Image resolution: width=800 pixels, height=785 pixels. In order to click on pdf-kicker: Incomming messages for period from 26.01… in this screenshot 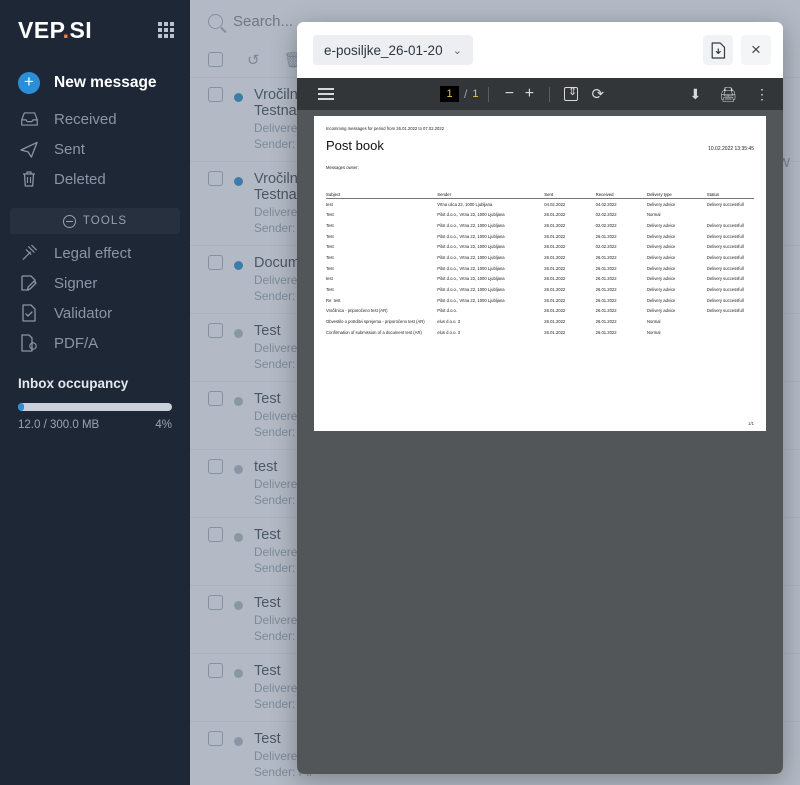, I will do `click(385, 128)`.